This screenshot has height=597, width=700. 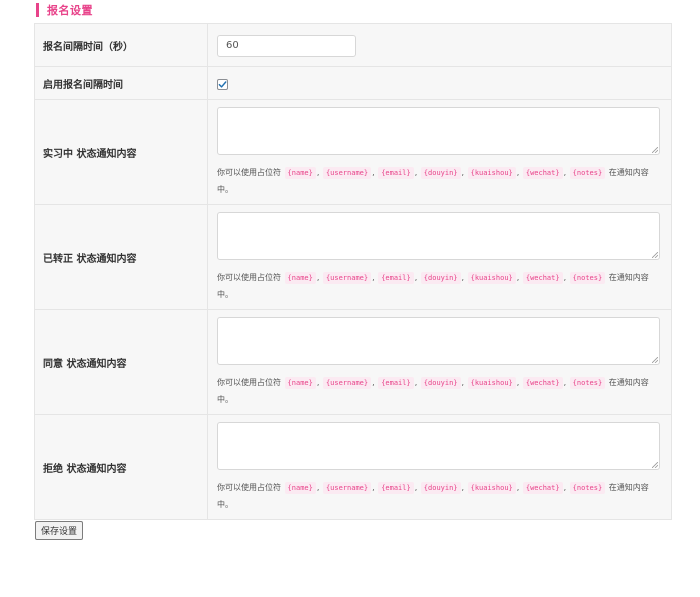 I want to click on enable-interval-field-cell, so click(x=439, y=83).